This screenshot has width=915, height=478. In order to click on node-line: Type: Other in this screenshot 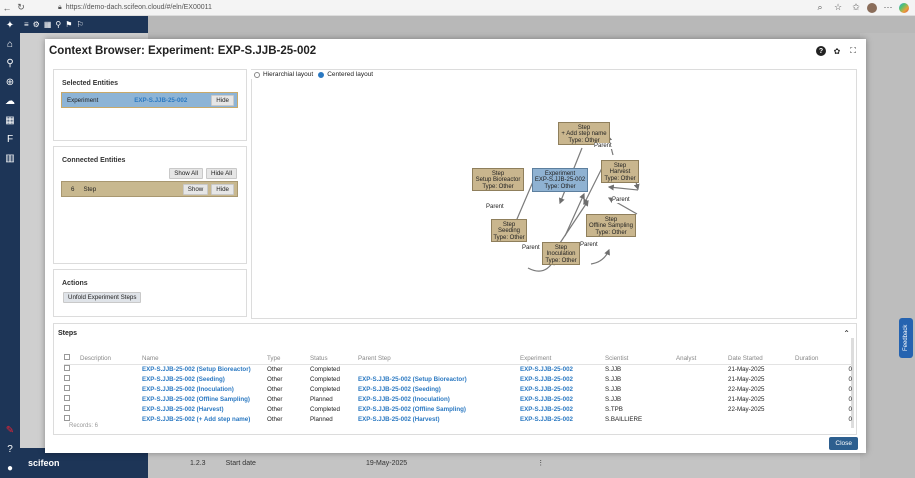, I will do `click(509, 237)`.